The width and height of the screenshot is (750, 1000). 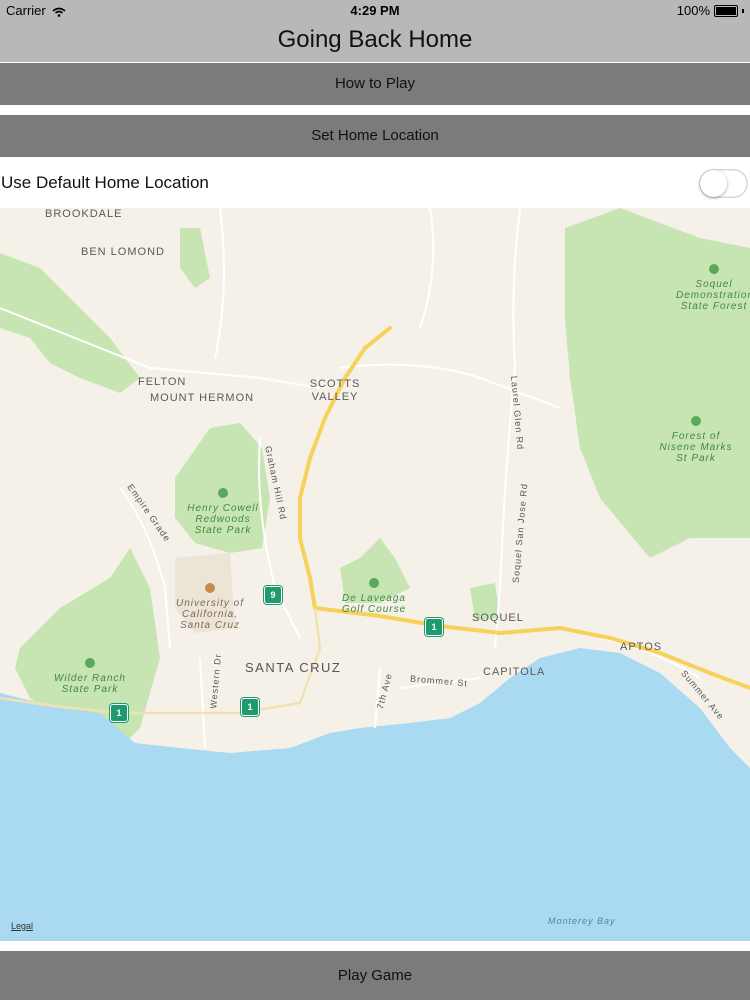 What do you see at coordinates (514, 672) in the screenshot?
I see `place-label-capitola: CAPITOLA` at bounding box center [514, 672].